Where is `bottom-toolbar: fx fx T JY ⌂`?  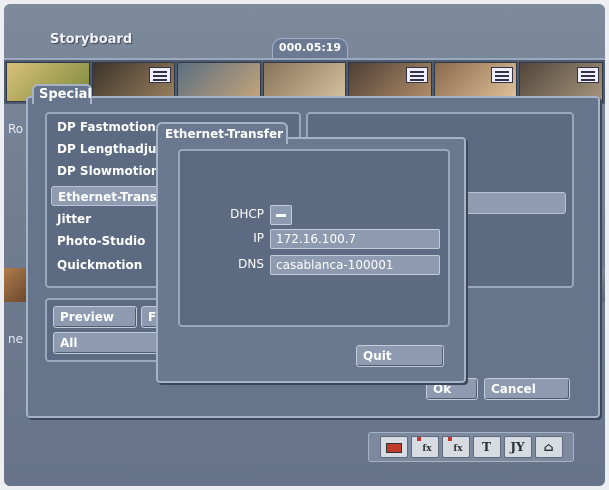
bottom-toolbar: fx fx T JY ⌂ is located at coordinates (471, 447).